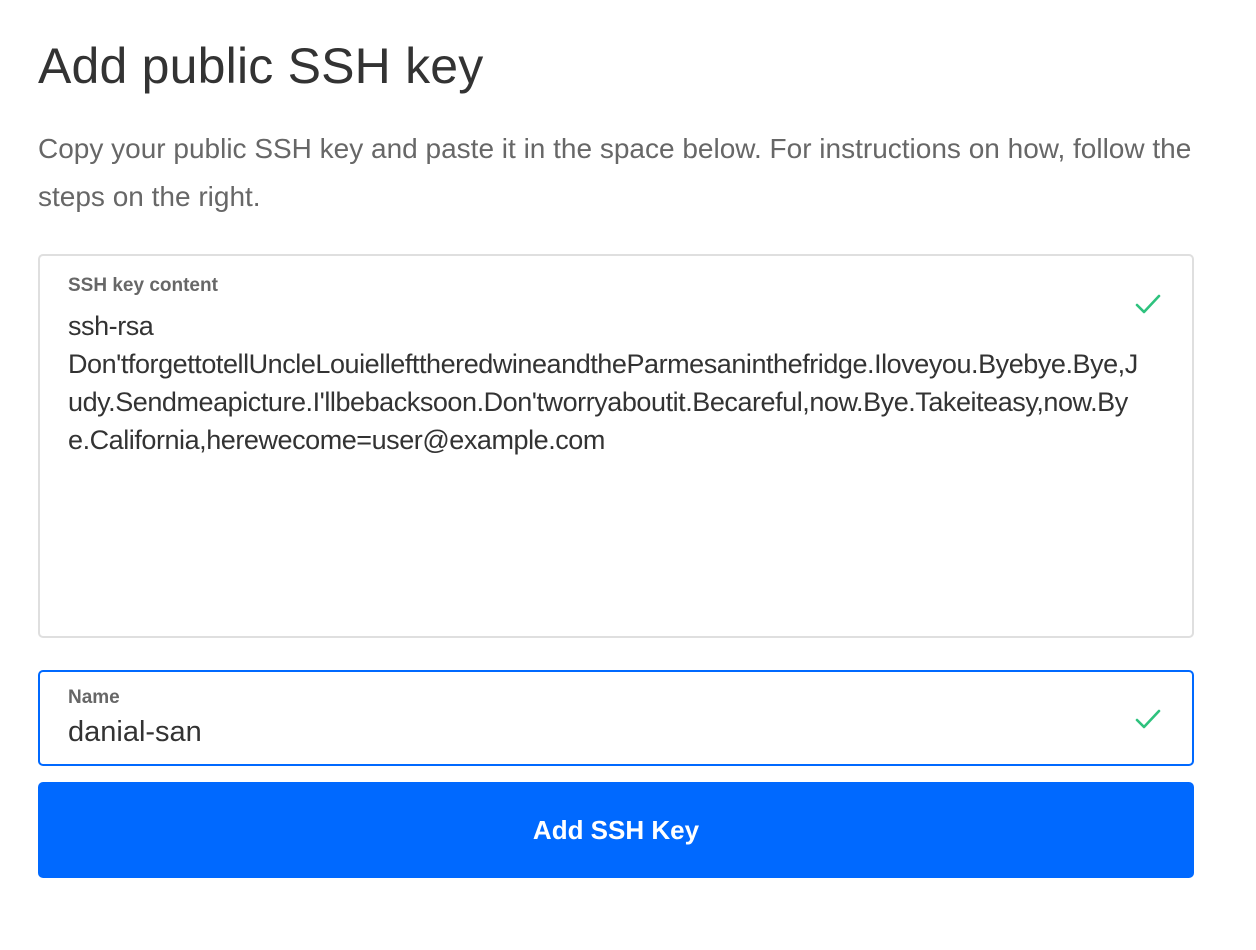 The image size is (1256, 950). What do you see at coordinates (261, 66) in the screenshot?
I see `page-title: Add public SSH key` at bounding box center [261, 66].